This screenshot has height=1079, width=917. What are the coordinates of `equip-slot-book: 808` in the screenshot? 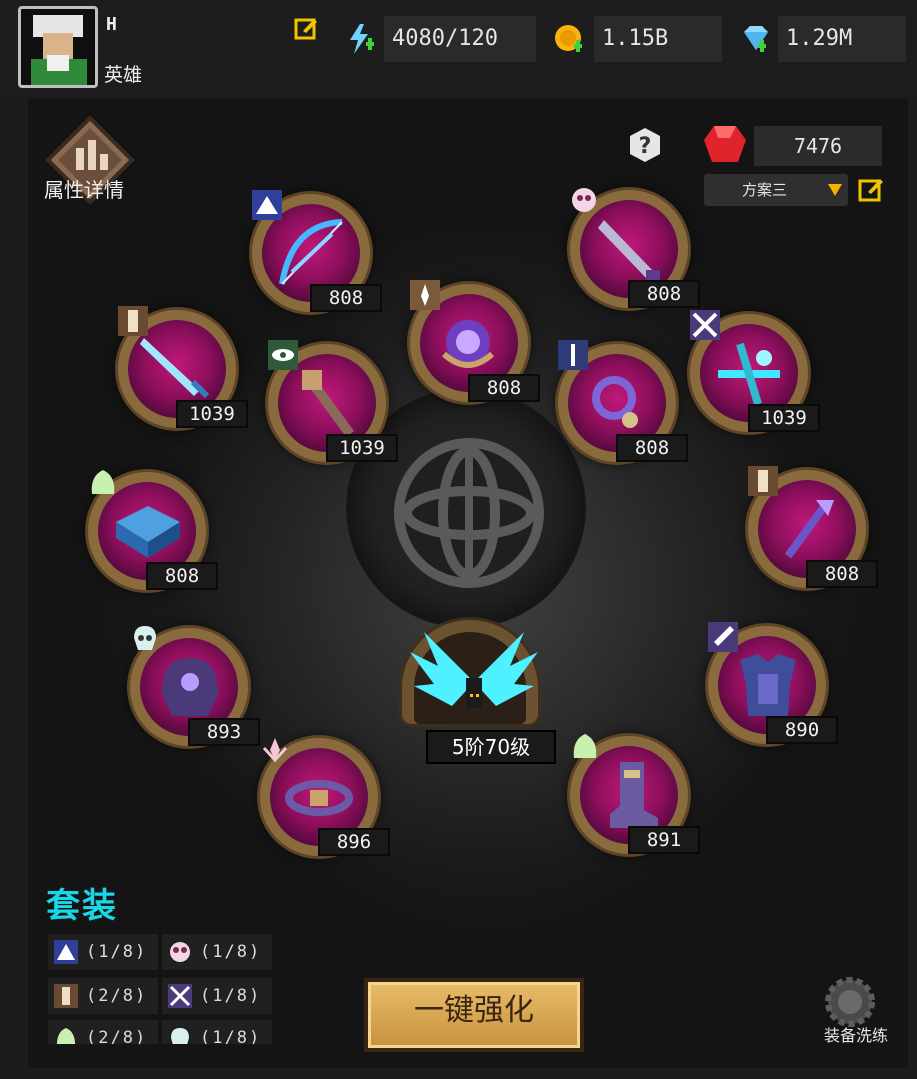 It's located at (150, 531).